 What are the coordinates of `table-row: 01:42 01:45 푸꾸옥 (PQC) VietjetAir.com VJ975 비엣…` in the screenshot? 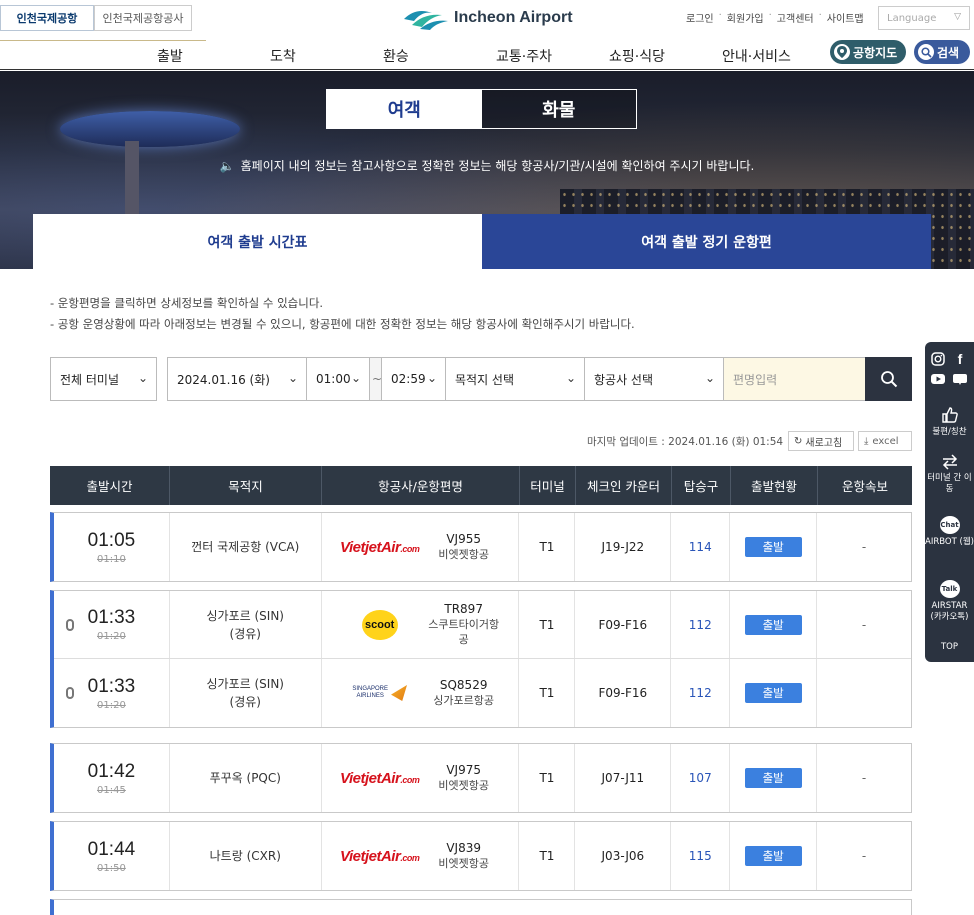 It's located at (482, 778).